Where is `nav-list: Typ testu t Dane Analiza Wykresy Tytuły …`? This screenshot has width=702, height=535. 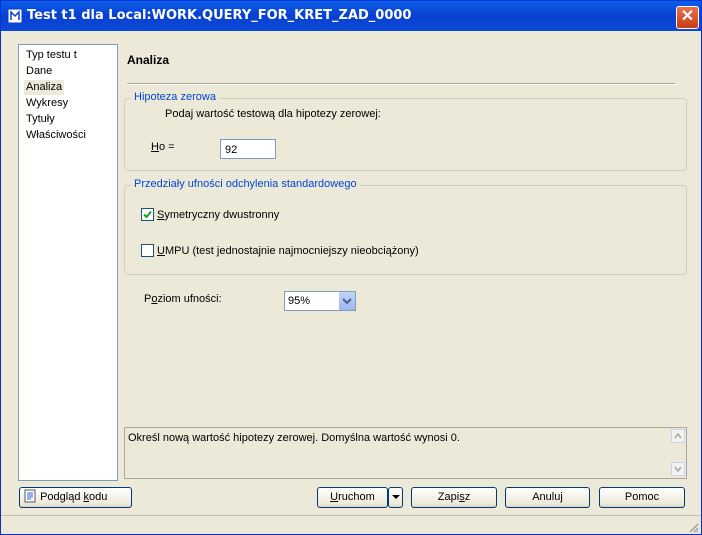 nav-list: Typ testu t Dane Analiza Wykresy Tytuły … is located at coordinates (68, 262).